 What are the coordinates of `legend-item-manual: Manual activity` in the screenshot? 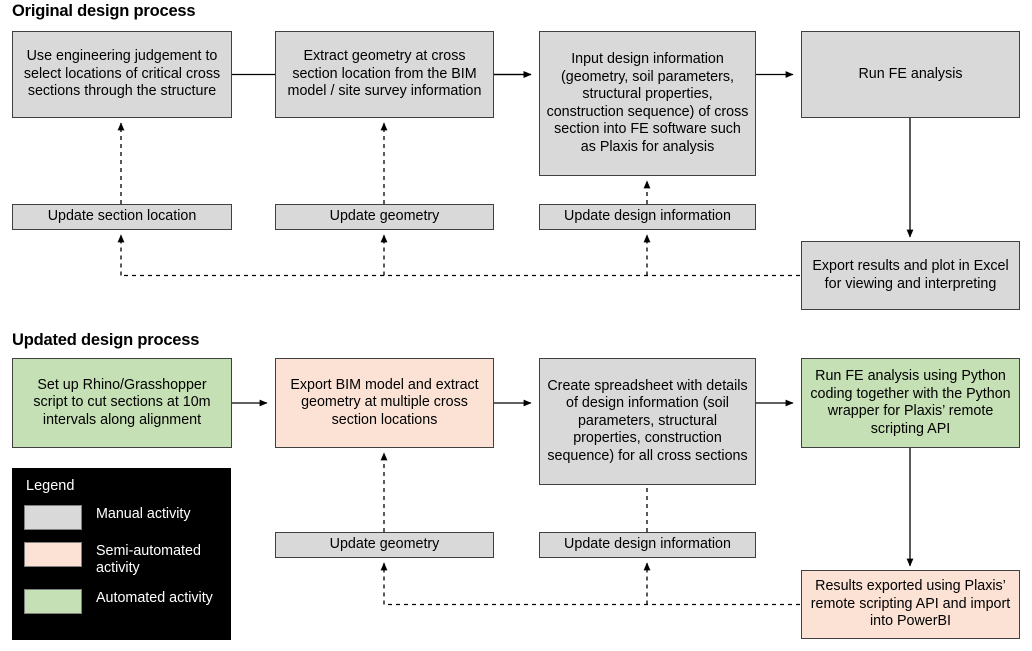 It's located at (121, 517).